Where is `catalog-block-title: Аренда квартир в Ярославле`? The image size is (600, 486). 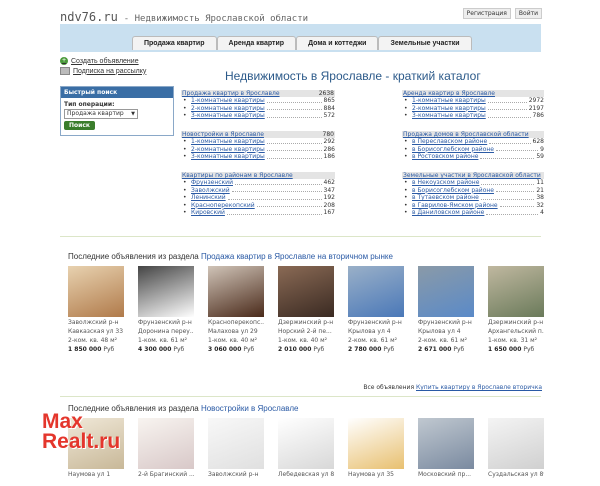
catalog-block-title: Аренда квартир в Ярославле is located at coordinates (449, 93).